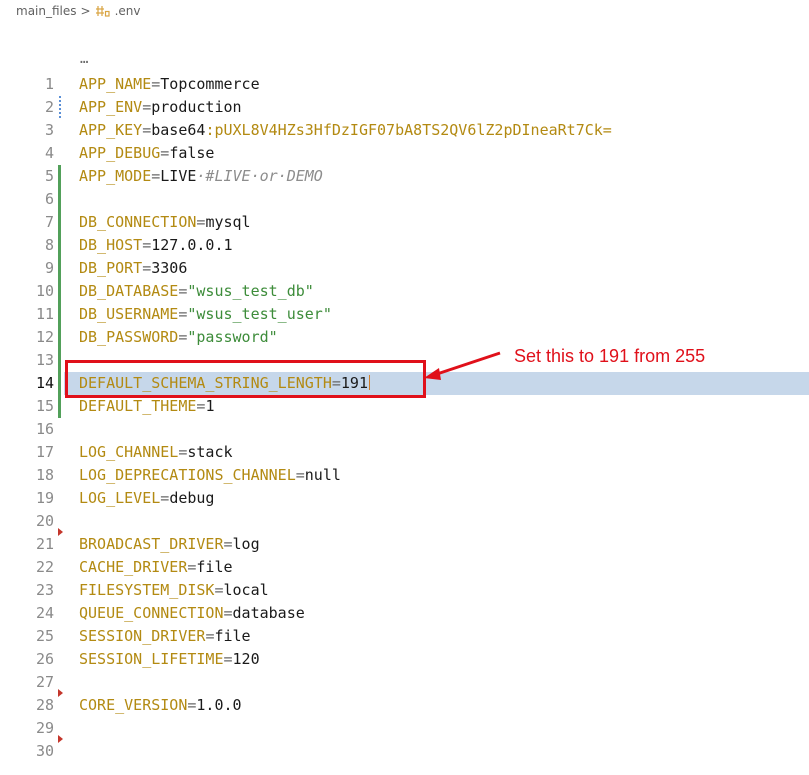 The image size is (809, 775). What do you see at coordinates (44, 291) in the screenshot?
I see `line-number: 10` at bounding box center [44, 291].